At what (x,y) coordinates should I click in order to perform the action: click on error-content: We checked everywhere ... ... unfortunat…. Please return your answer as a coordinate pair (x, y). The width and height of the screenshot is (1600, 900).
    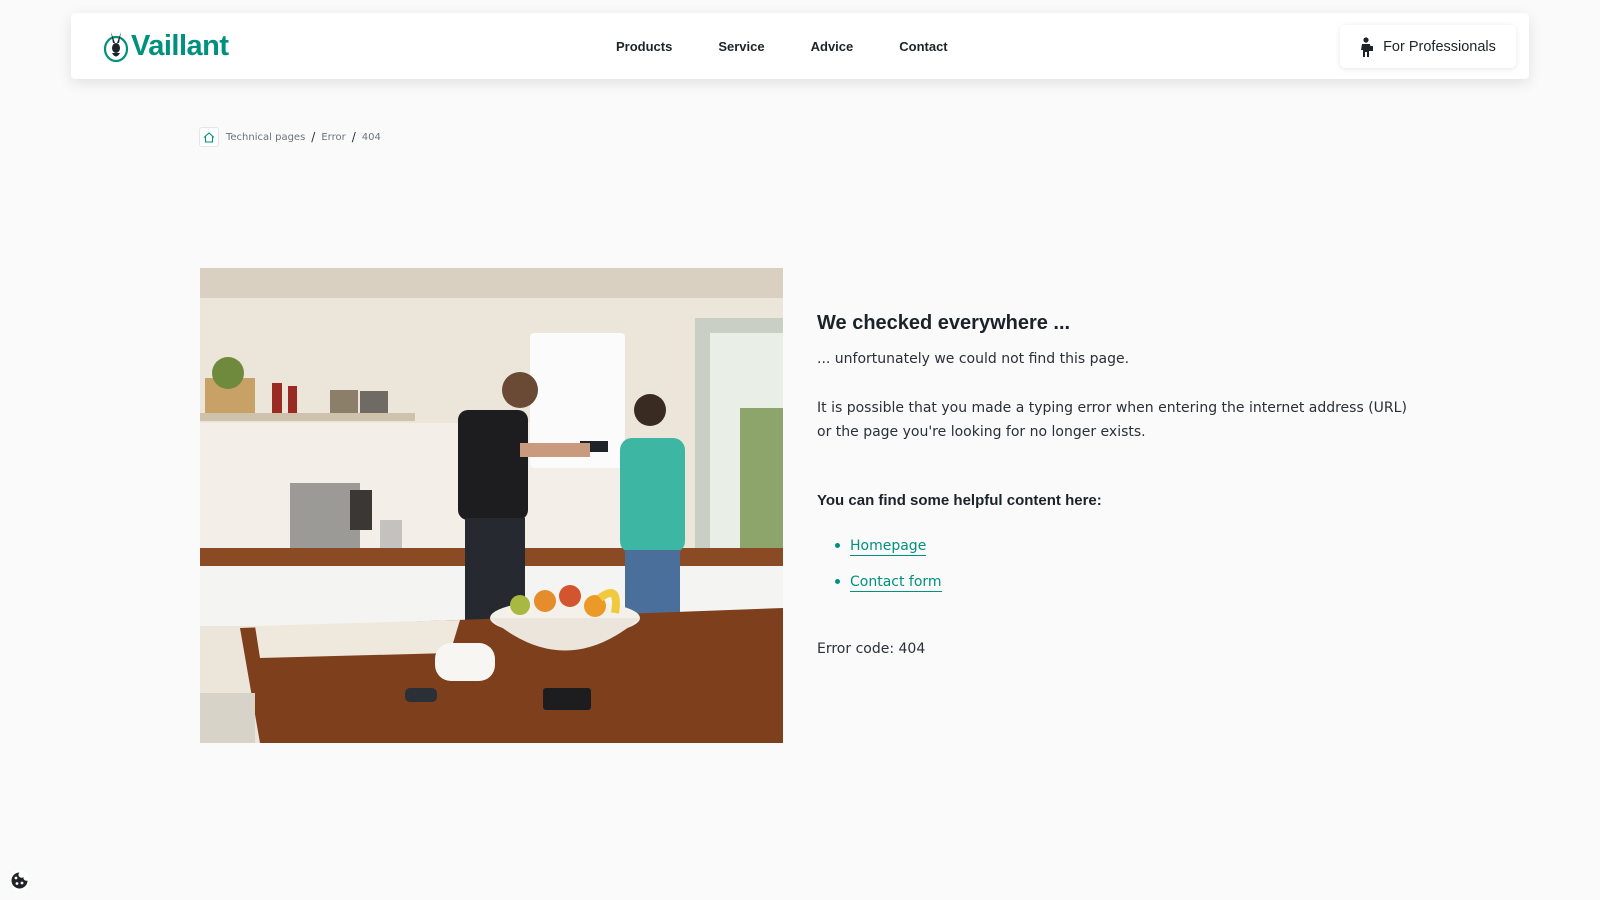
    Looking at the image, I should click on (1117, 484).